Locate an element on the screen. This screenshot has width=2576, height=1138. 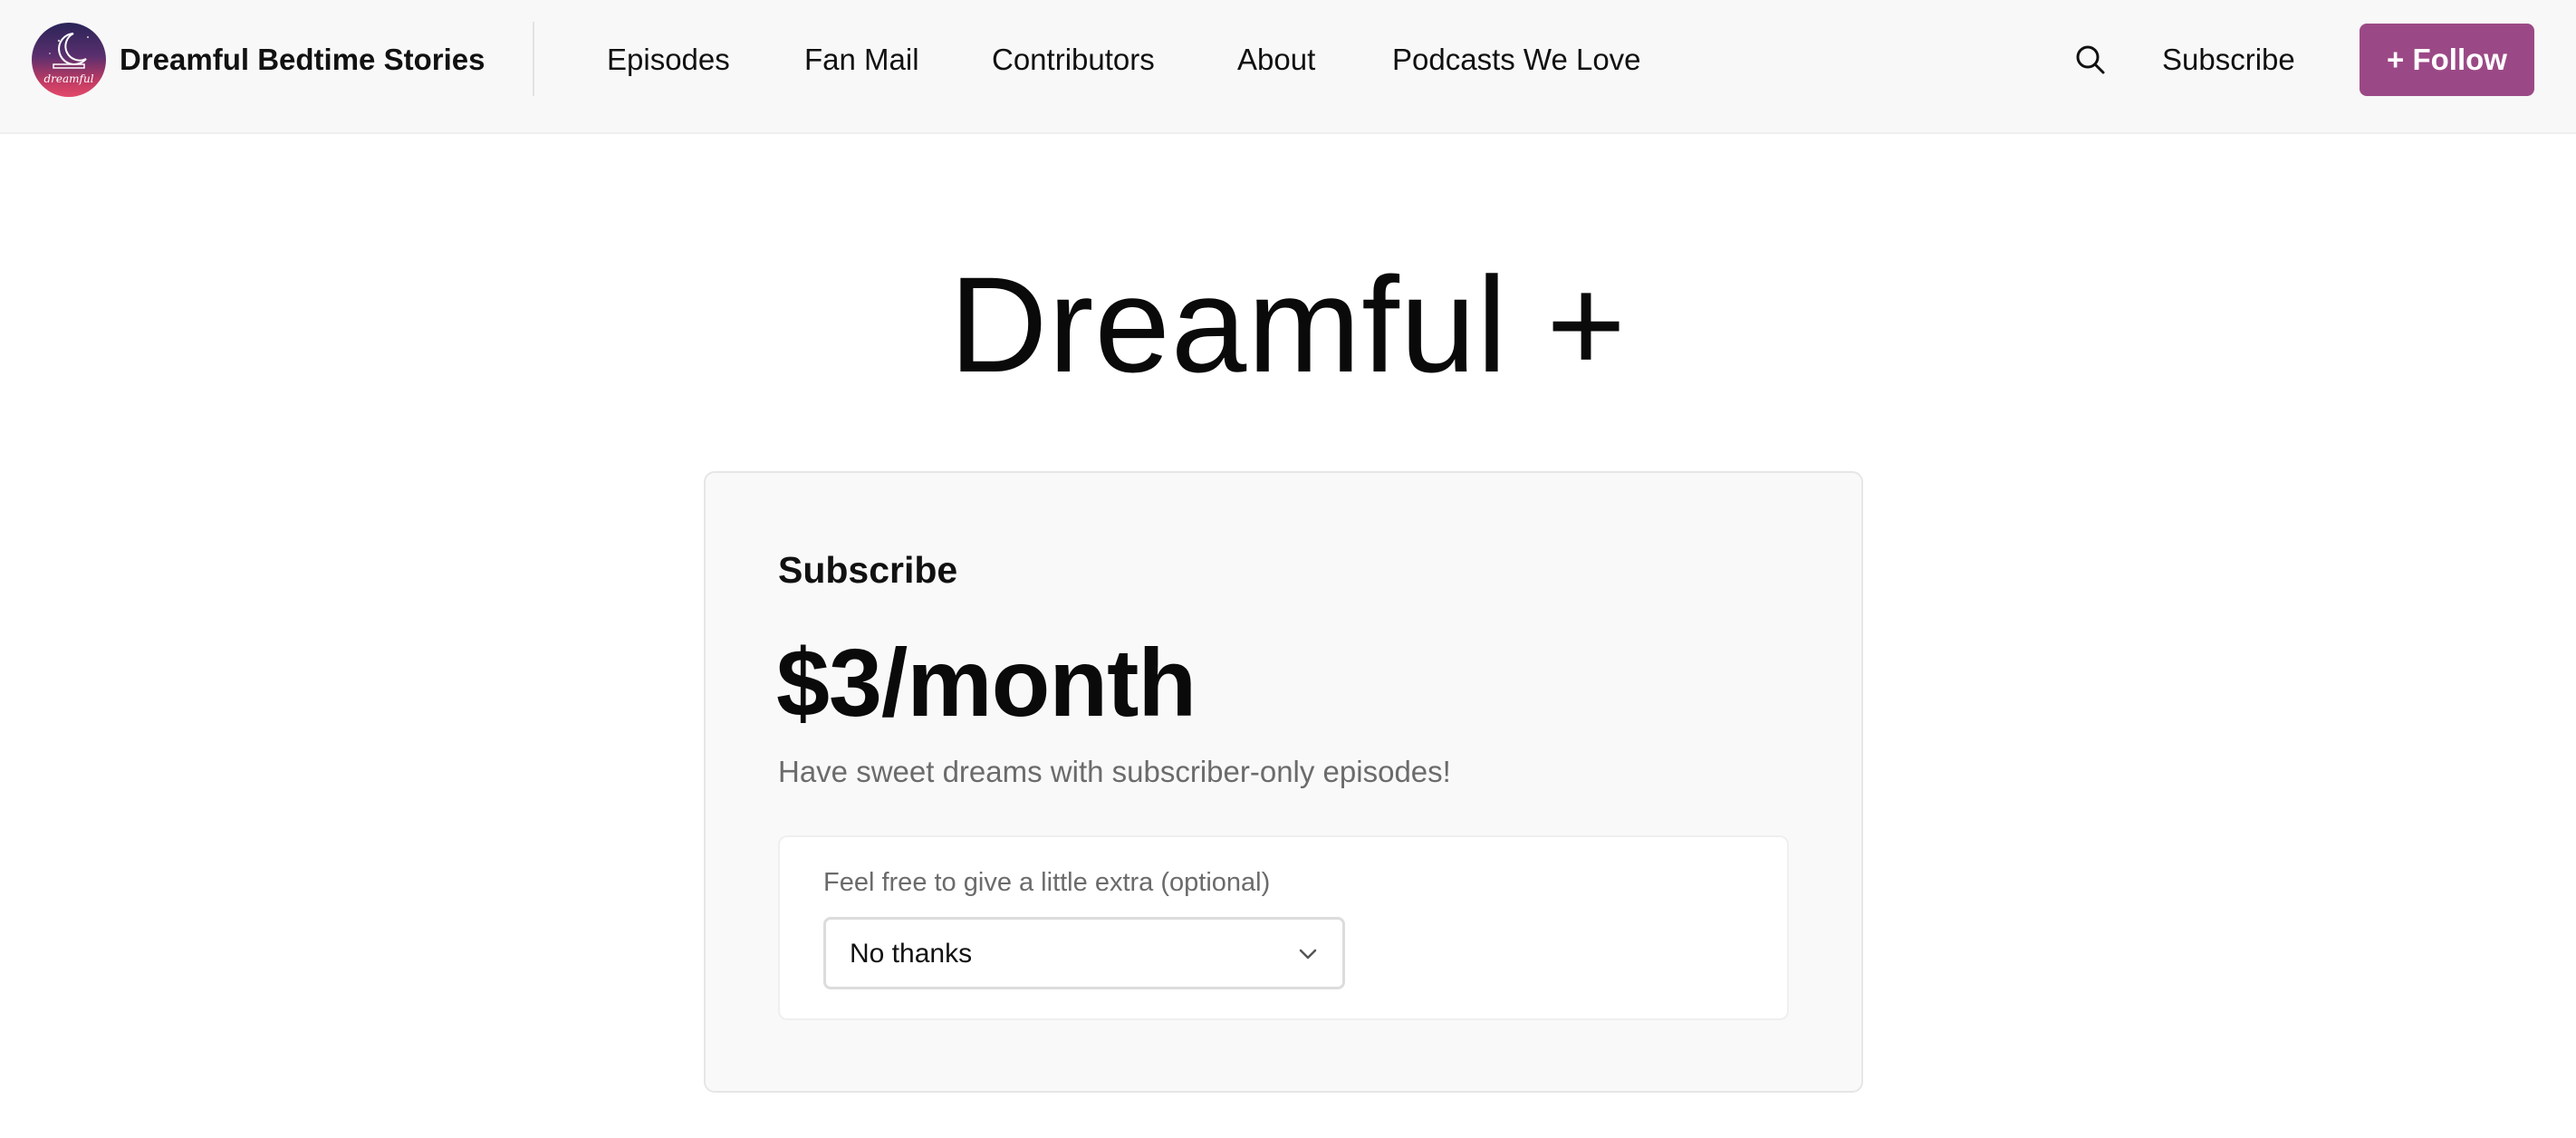
card-heading: Subscribe is located at coordinates (868, 570).